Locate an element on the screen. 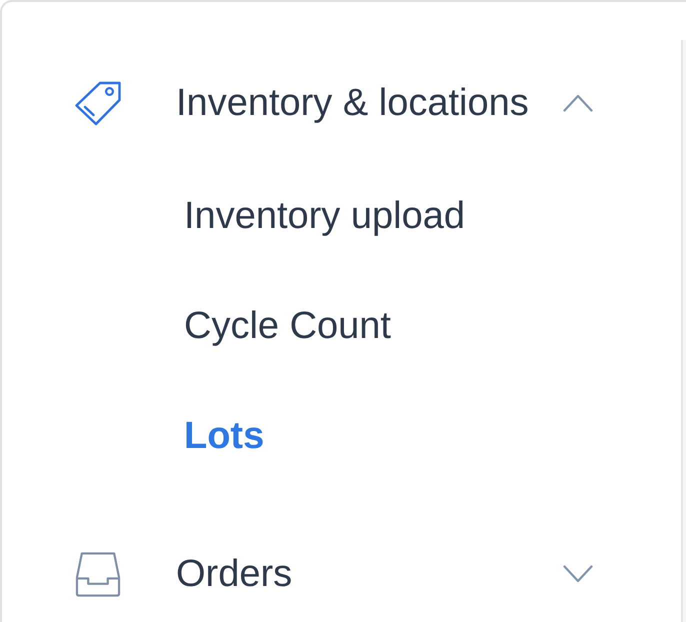 Image resolution: width=686 pixels, height=622 pixels. nav-link: Lots is located at coordinates (224, 436).